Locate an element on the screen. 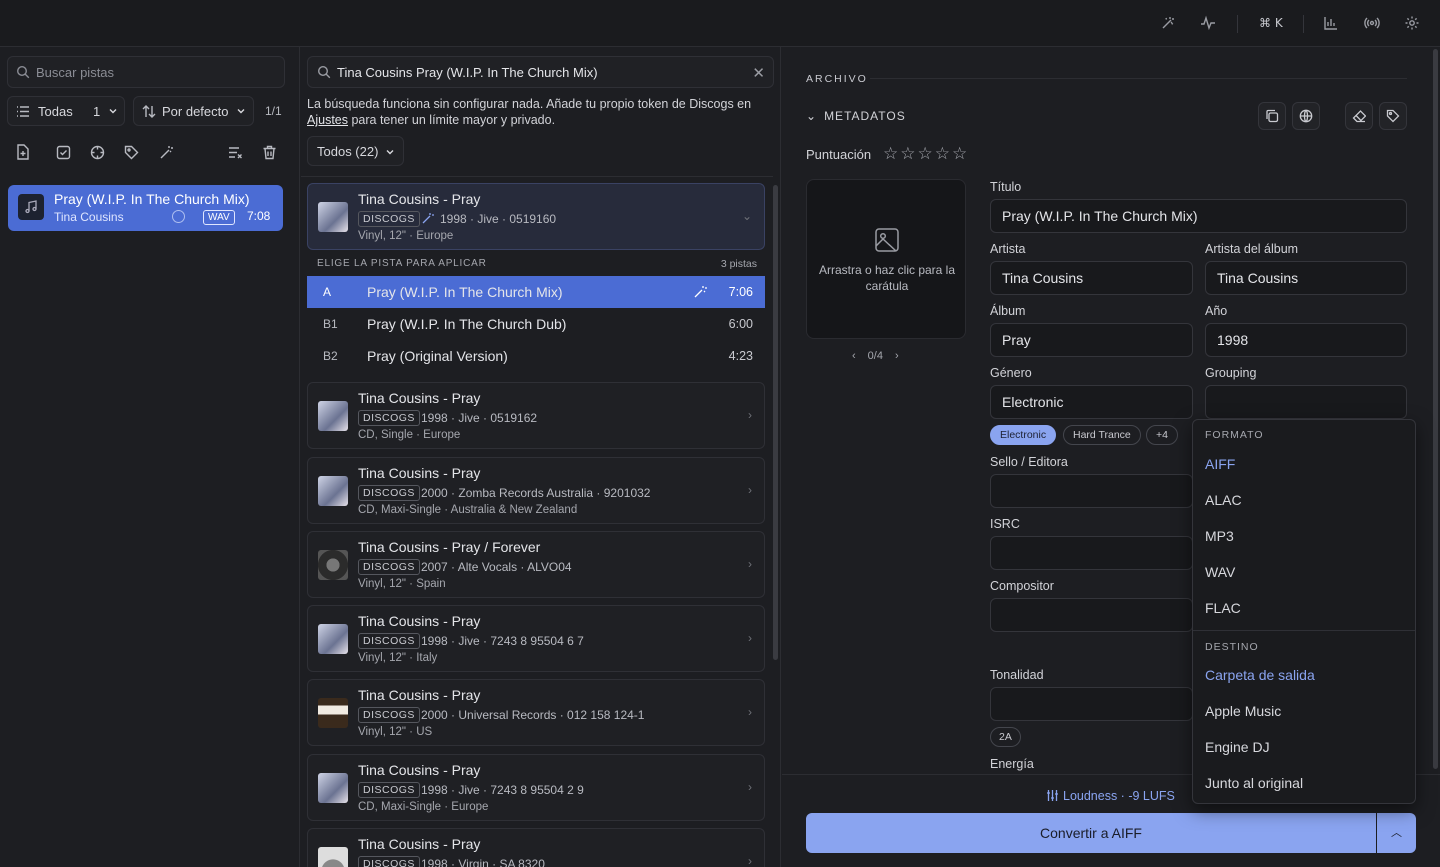 Image resolution: width=1440 pixels, height=867 pixels. filter-label: Todas is located at coordinates (55, 111).